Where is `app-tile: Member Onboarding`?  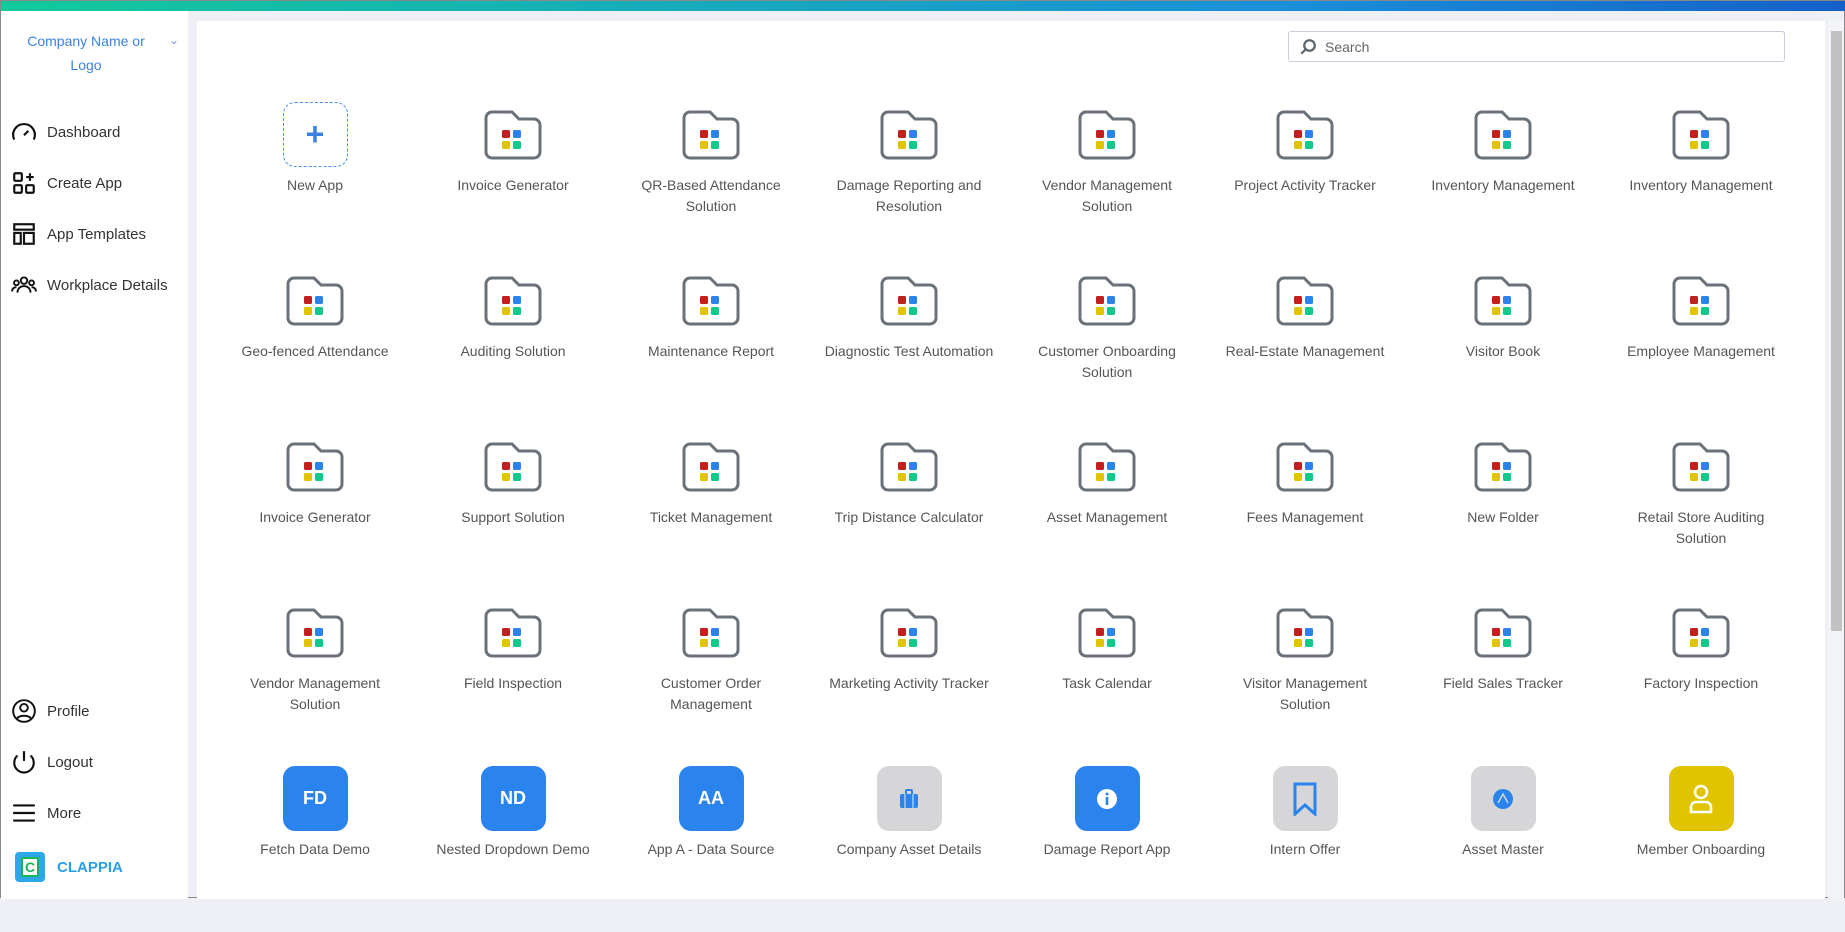 app-tile: Member Onboarding is located at coordinates (1701, 849).